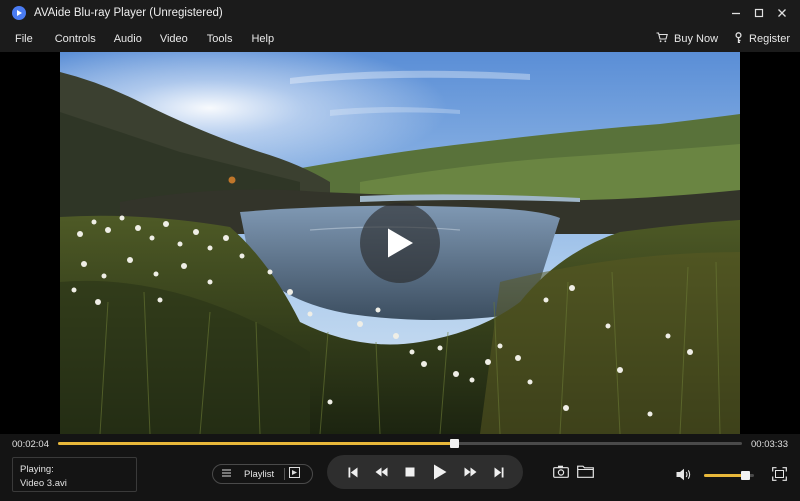 The height and width of the screenshot is (501, 800). I want to click on seek-progress, so click(256, 443).